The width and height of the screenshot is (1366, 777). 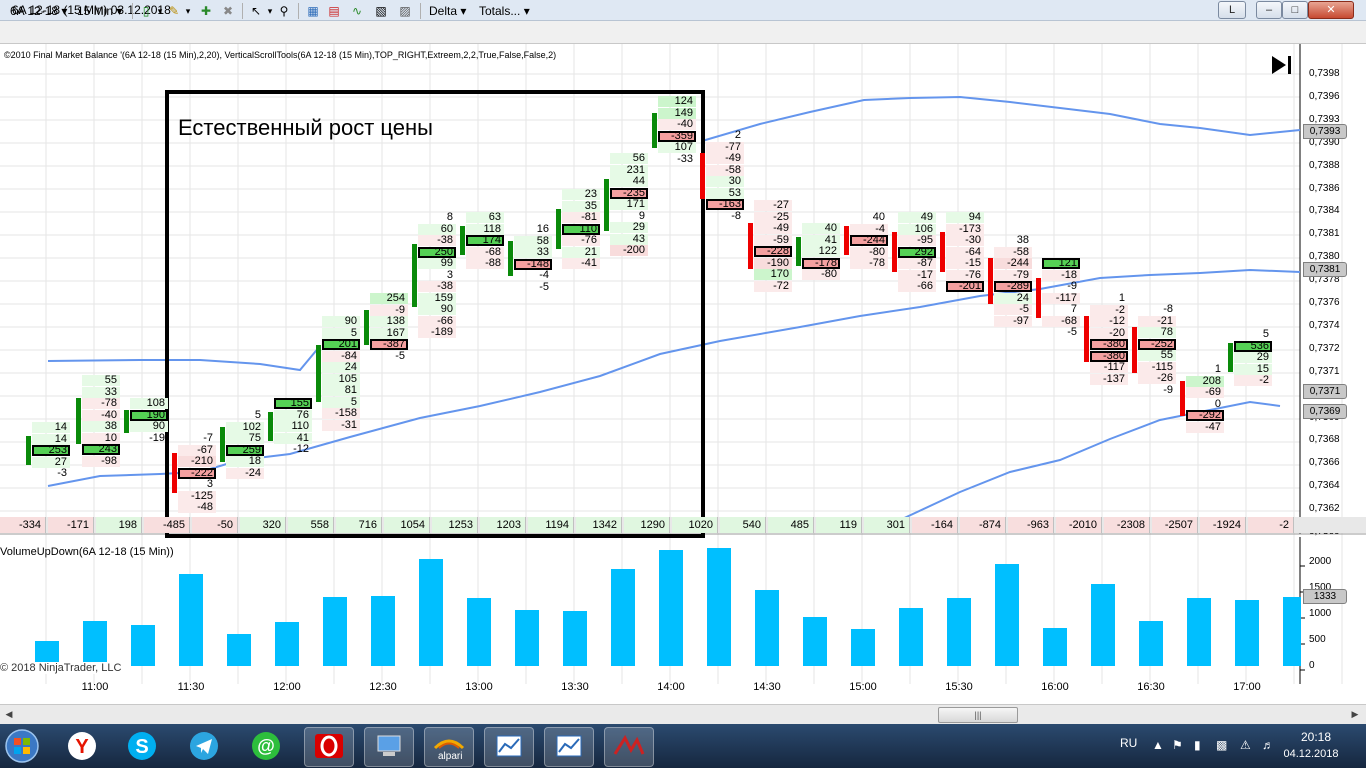 I want to click on volume-axis-label: 500, so click(x=1317, y=639).